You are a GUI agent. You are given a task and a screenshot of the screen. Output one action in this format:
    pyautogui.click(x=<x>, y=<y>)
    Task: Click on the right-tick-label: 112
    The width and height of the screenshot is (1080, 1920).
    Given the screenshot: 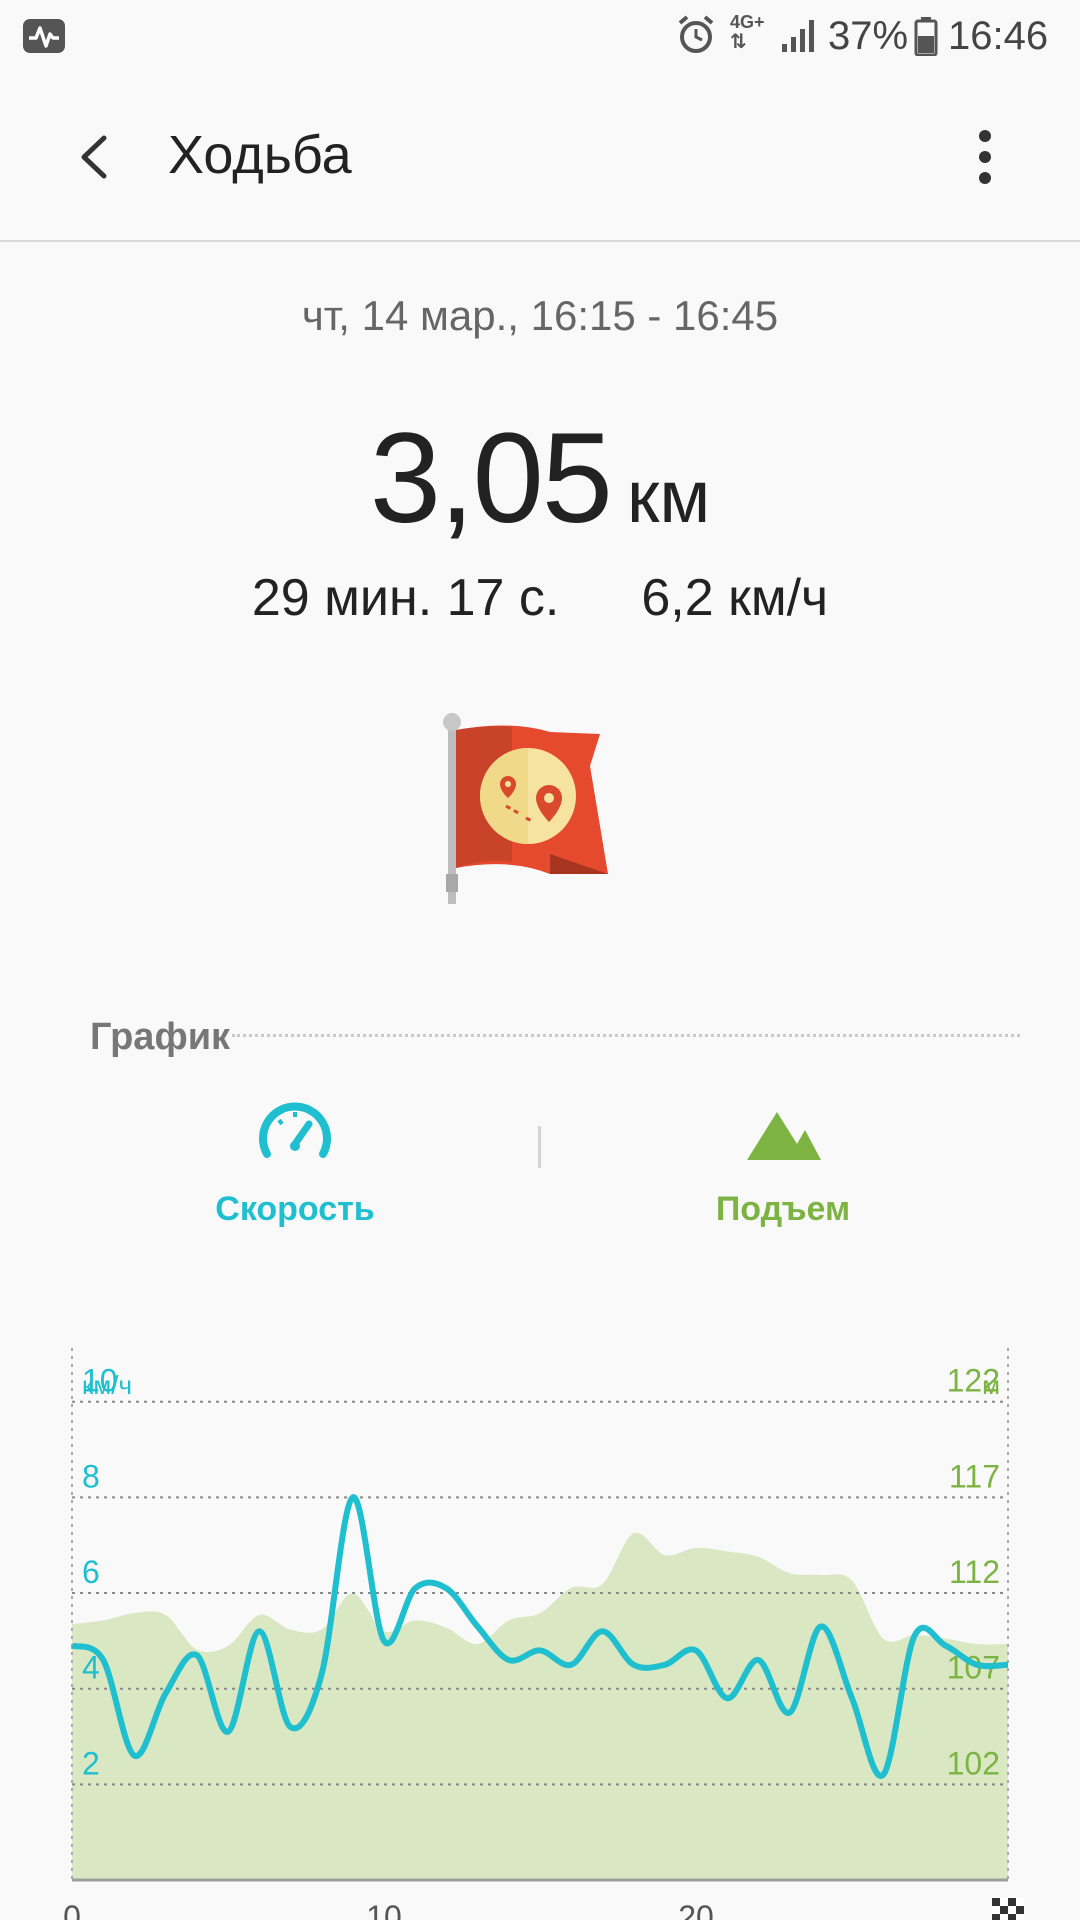 What is the action you would take?
    pyautogui.click(x=974, y=1572)
    